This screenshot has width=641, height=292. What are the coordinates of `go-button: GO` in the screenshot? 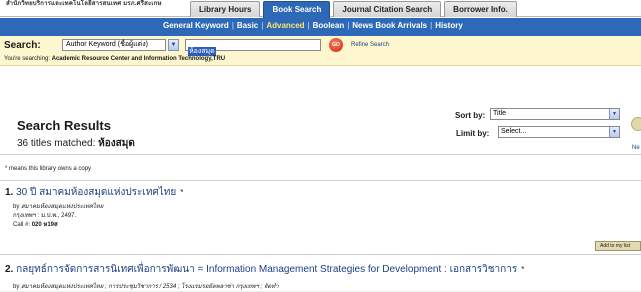 It's located at (336, 45).